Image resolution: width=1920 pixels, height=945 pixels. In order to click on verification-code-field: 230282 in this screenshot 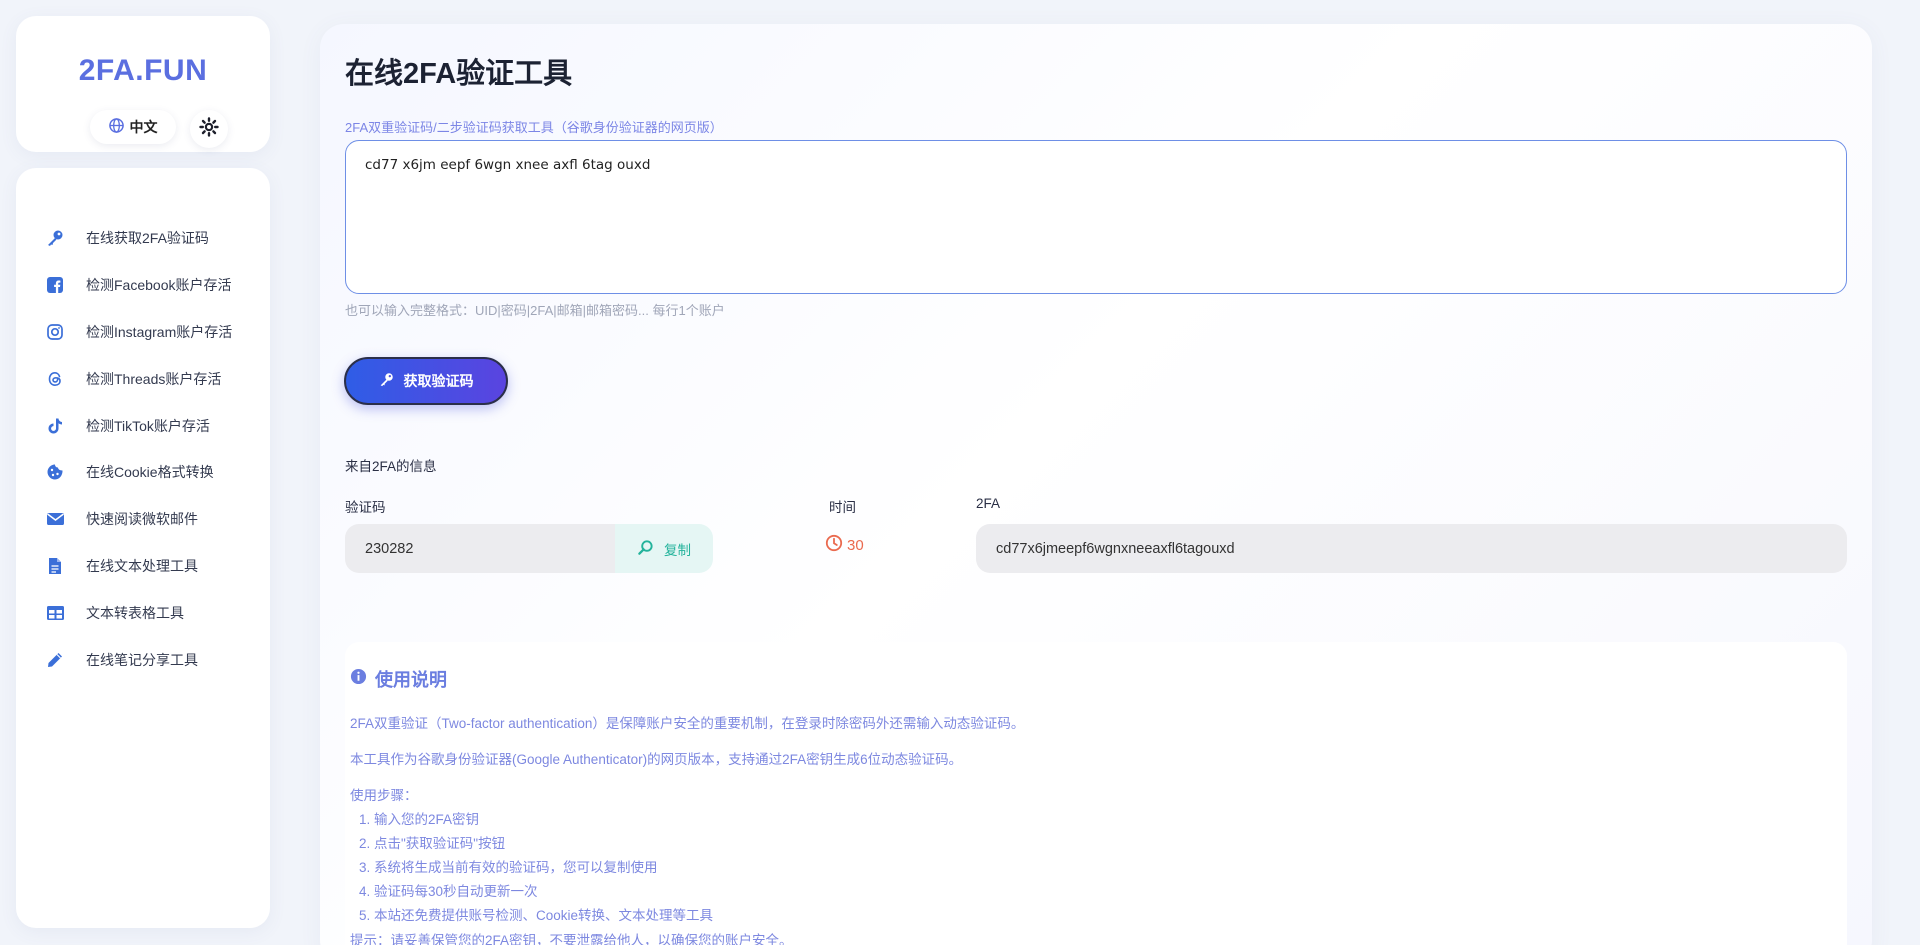, I will do `click(480, 548)`.